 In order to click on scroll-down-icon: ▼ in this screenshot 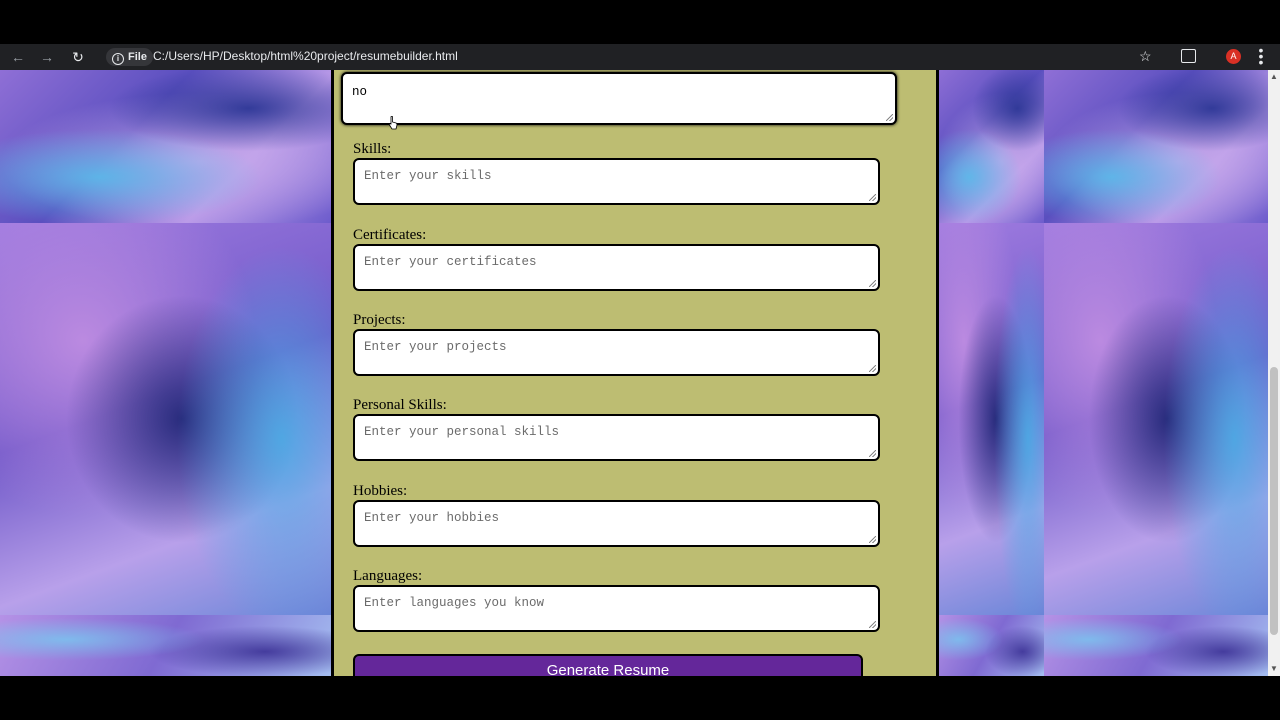, I will do `click(1274, 669)`.